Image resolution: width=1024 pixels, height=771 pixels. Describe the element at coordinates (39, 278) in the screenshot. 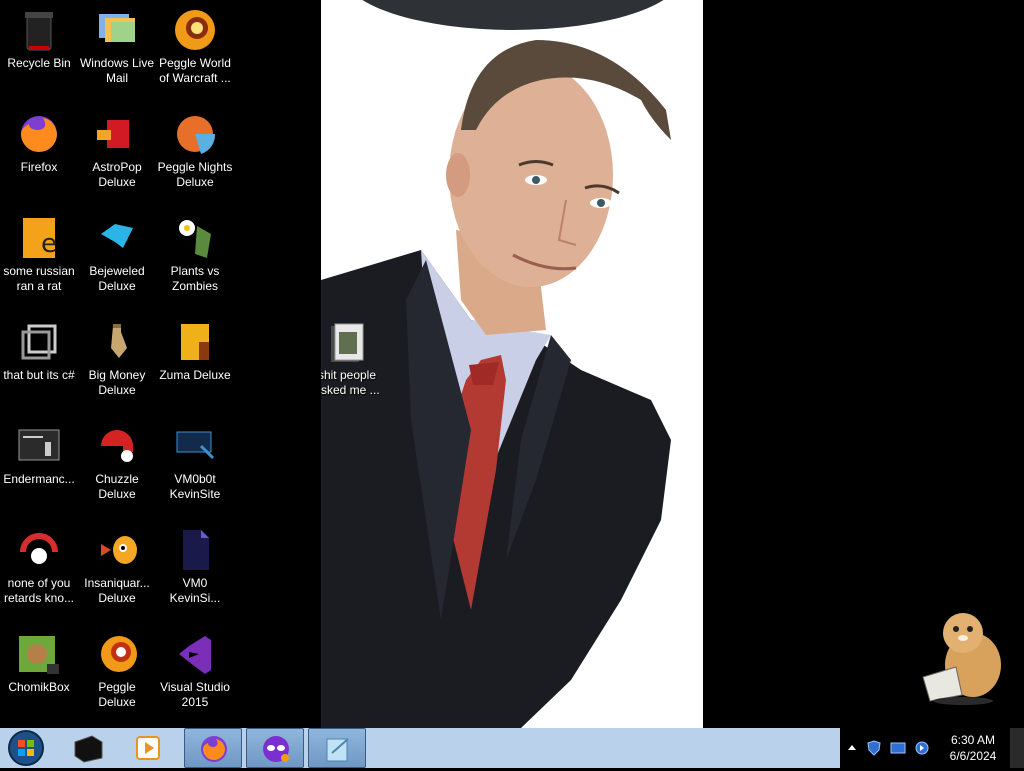

I see `desktop-icon-label: some russian ran a rat` at that location.